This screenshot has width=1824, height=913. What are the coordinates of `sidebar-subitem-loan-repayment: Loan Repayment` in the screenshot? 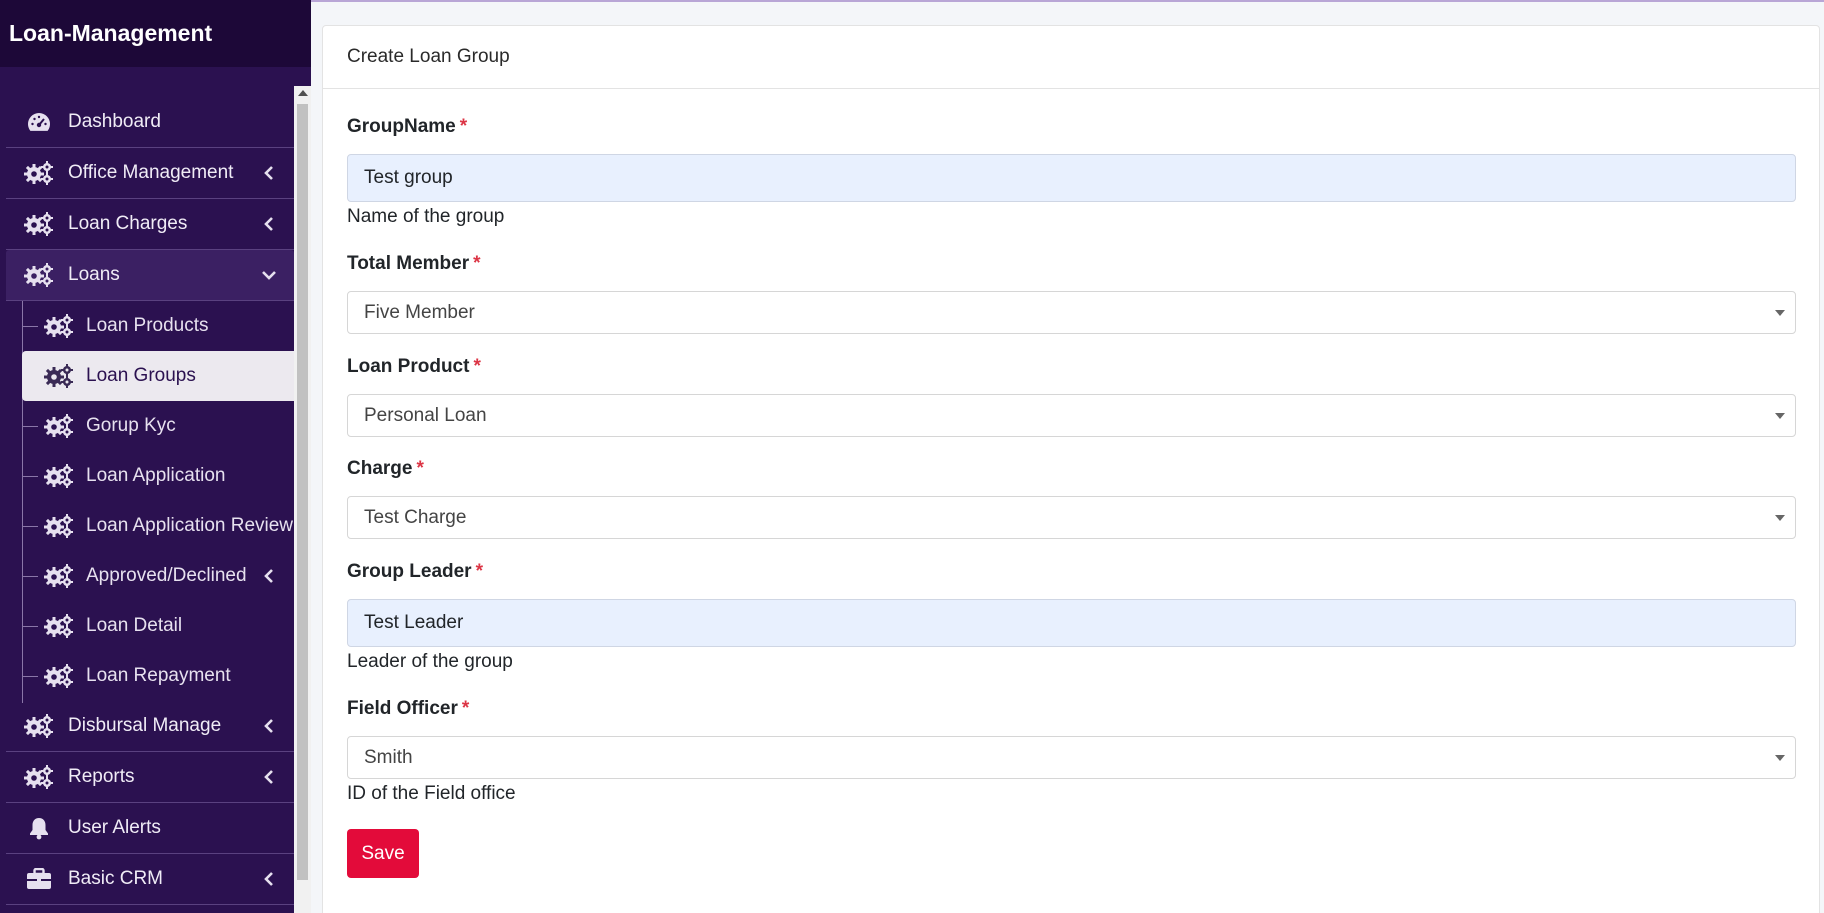 It's located at (158, 676).